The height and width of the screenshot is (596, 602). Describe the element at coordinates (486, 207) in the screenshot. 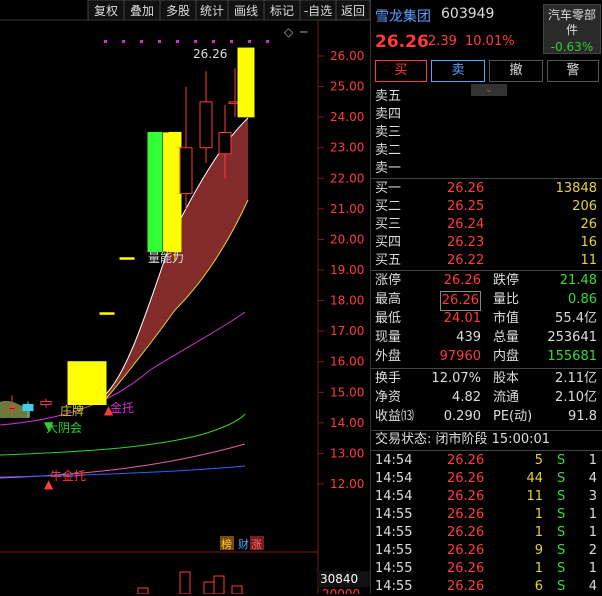

I see `buy-level-2: 买二 26.25 206` at that location.